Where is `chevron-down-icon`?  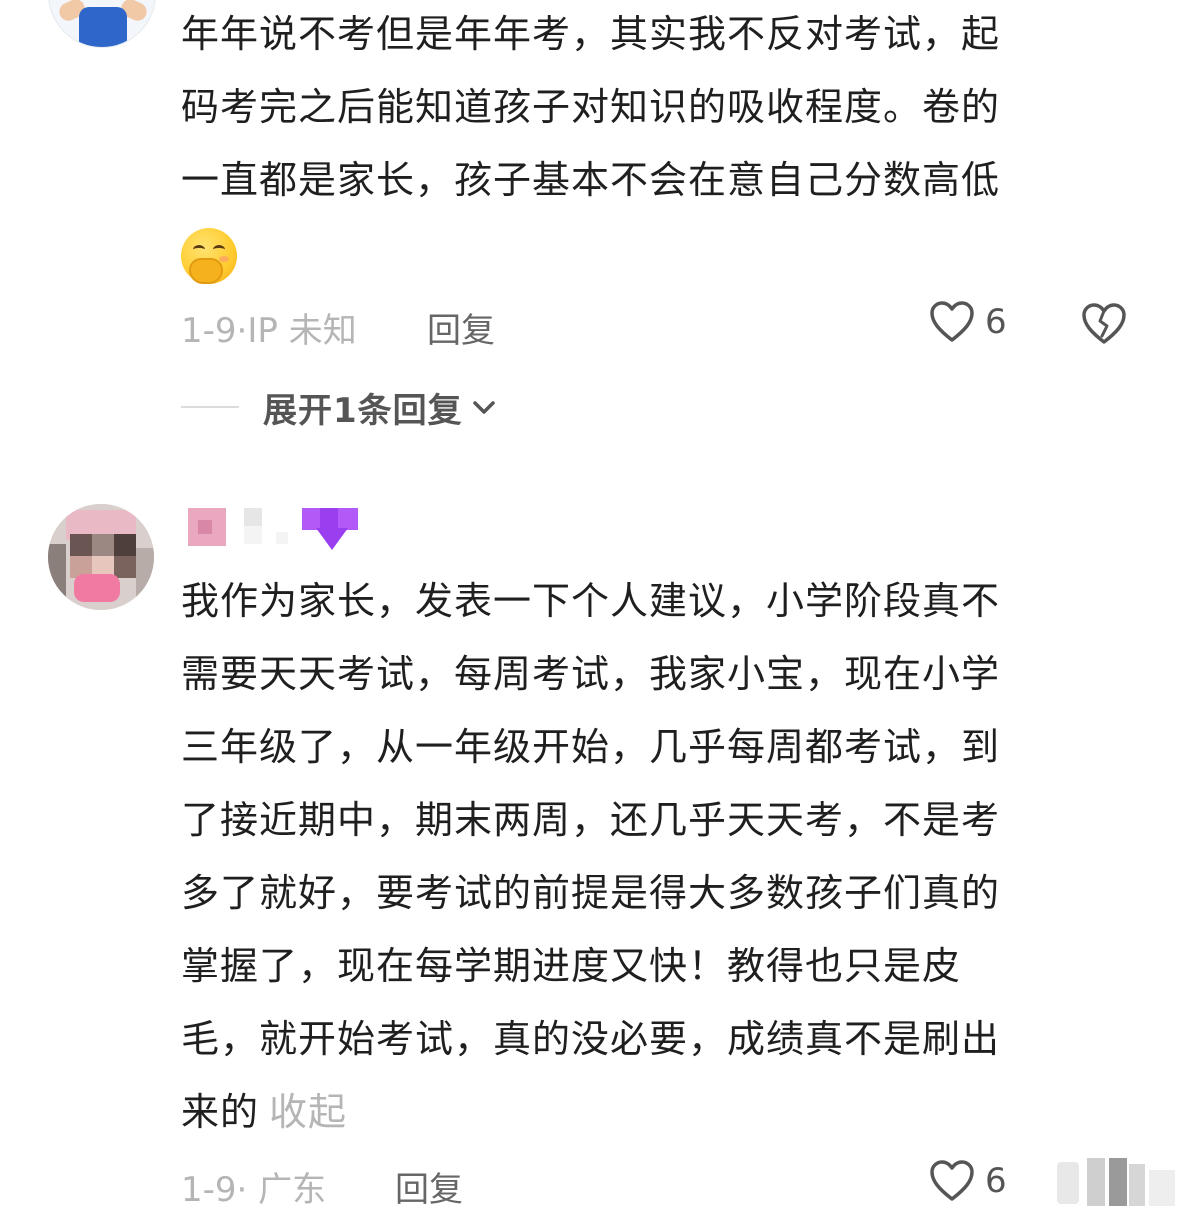
chevron-down-icon is located at coordinates (483, 407).